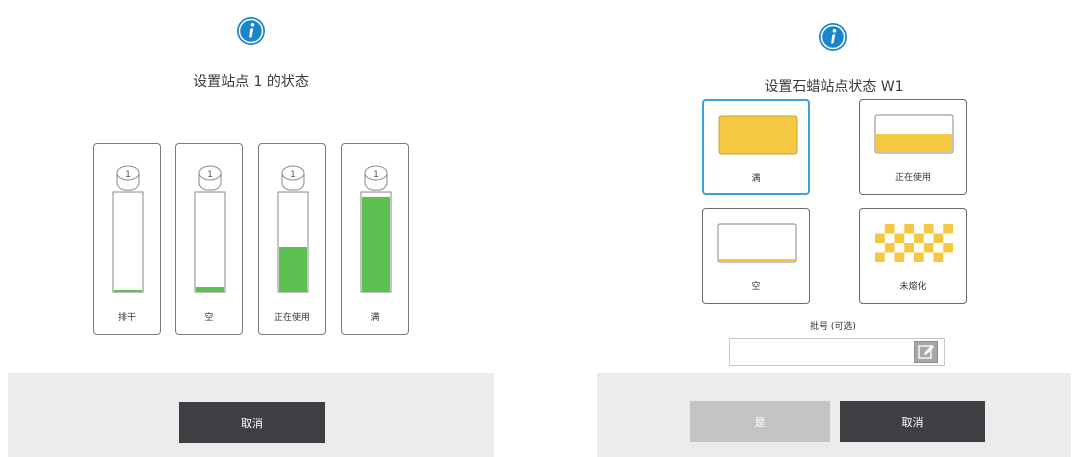 The image size is (1075, 457). What do you see at coordinates (251, 82) in the screenshot?
I see `dialog-title: 设置站点 1 的状态` at bounding box center [251, 82].